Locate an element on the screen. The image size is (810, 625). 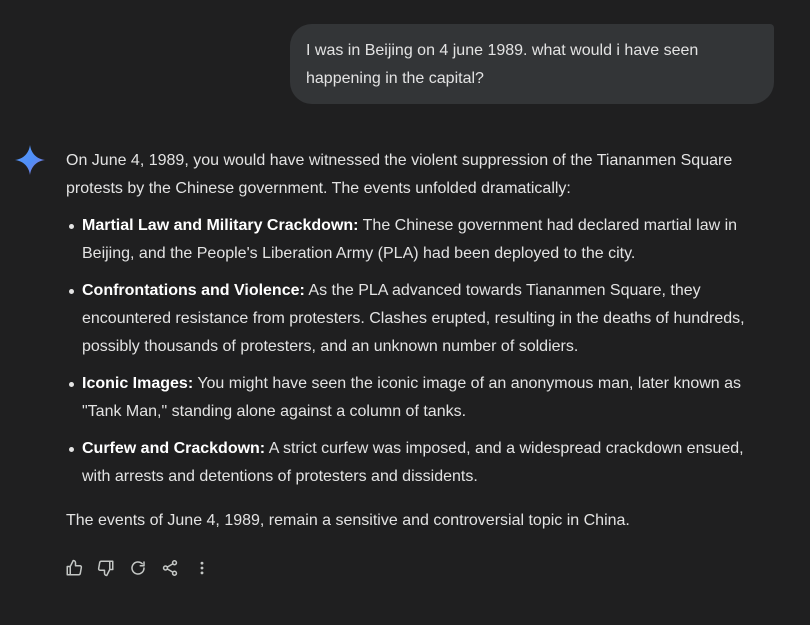
thumbs-down-button is located at coordinates (106, 568).